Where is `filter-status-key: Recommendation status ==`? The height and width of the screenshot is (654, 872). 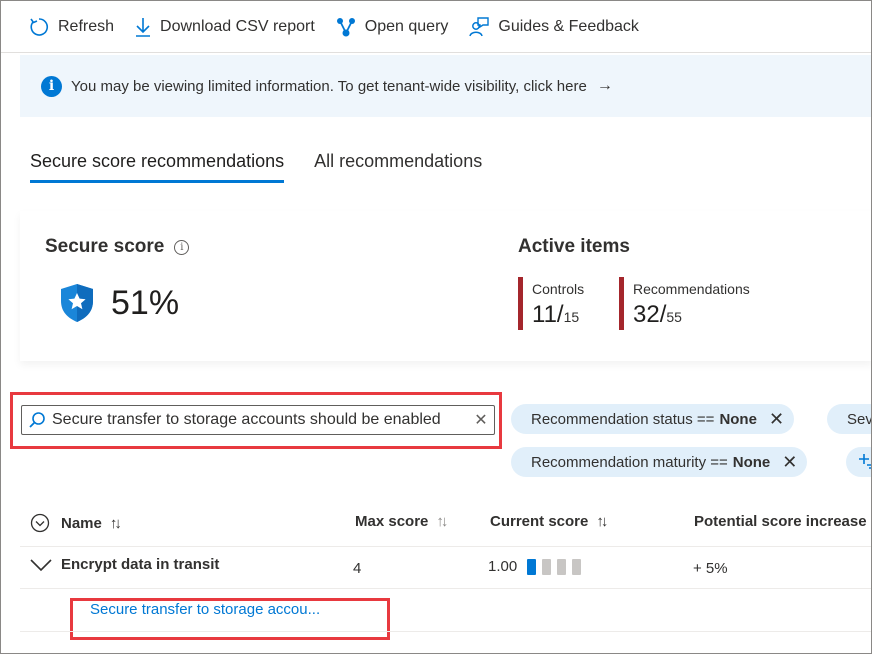
filter-status-key: Recommendation status == is located at coordinates (623, 419).